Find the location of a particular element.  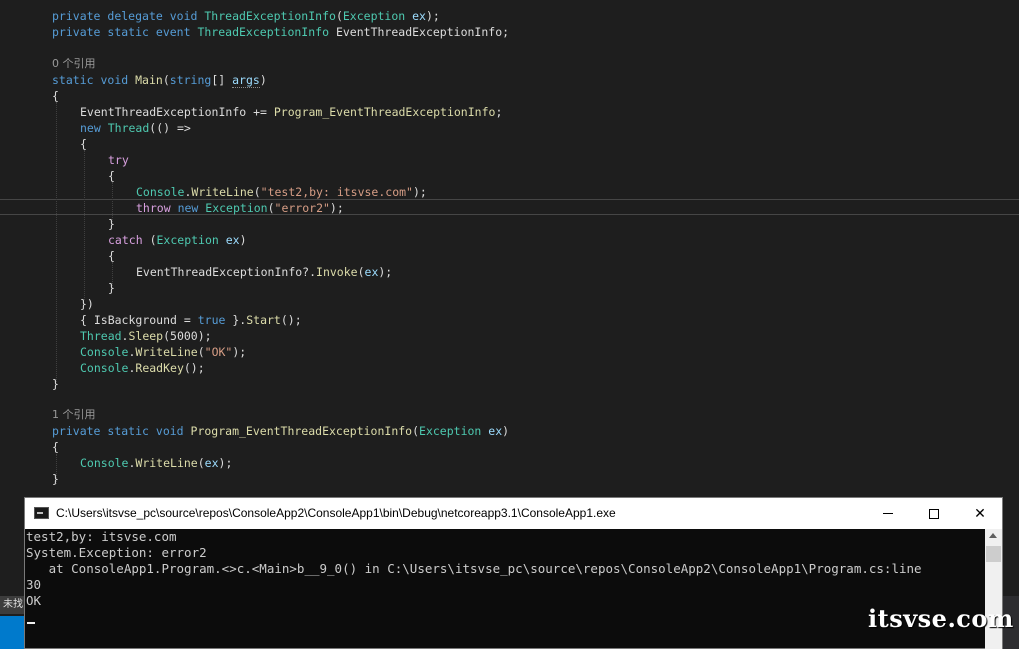

code-line: }) is located at coordinates (87, 304).